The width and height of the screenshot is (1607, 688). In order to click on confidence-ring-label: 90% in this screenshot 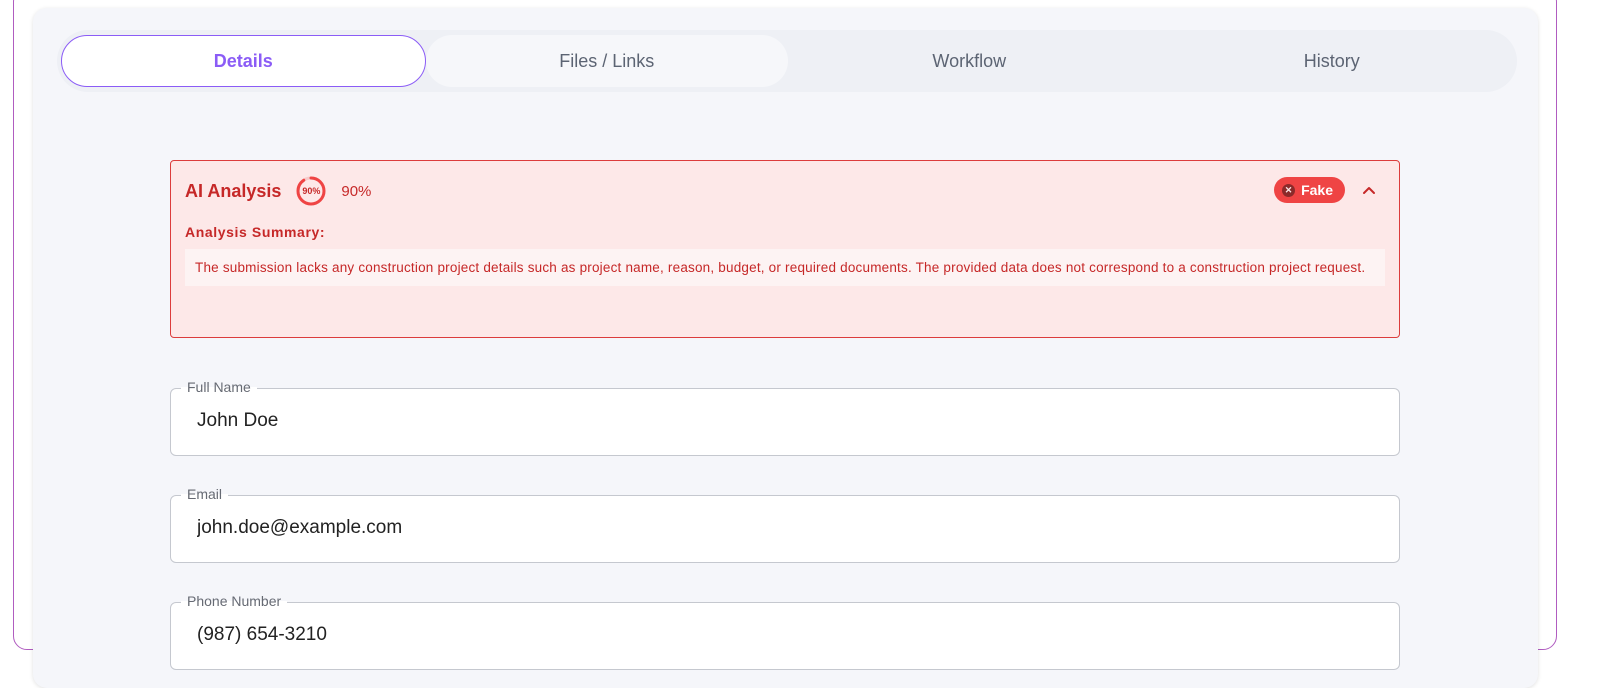, I will do `click(311, 191)`.